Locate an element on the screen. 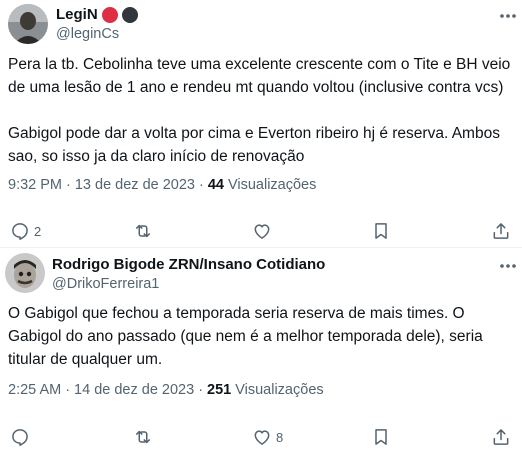 This screenshot has height=460, width=522. like-button: 8 is located at coordinates (267, 437).